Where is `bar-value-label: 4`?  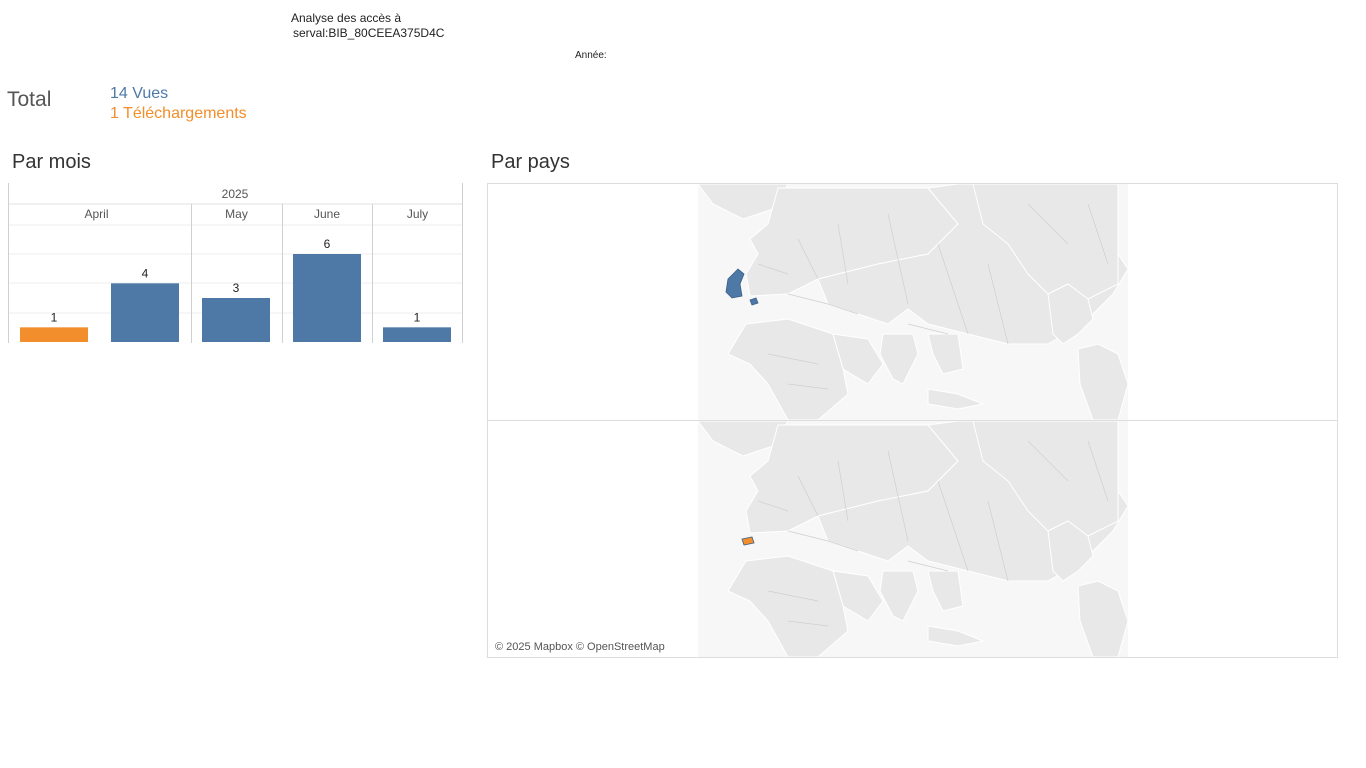 bar-value-label: 4 is located at coordinates (145, 273).